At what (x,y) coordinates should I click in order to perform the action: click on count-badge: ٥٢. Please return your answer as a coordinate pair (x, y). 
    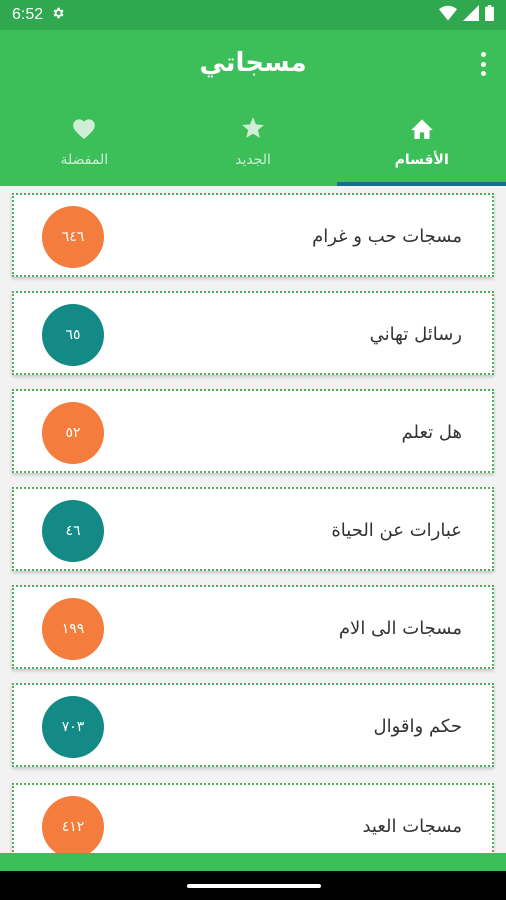
    Looking at the image, I should click on (73, 433).